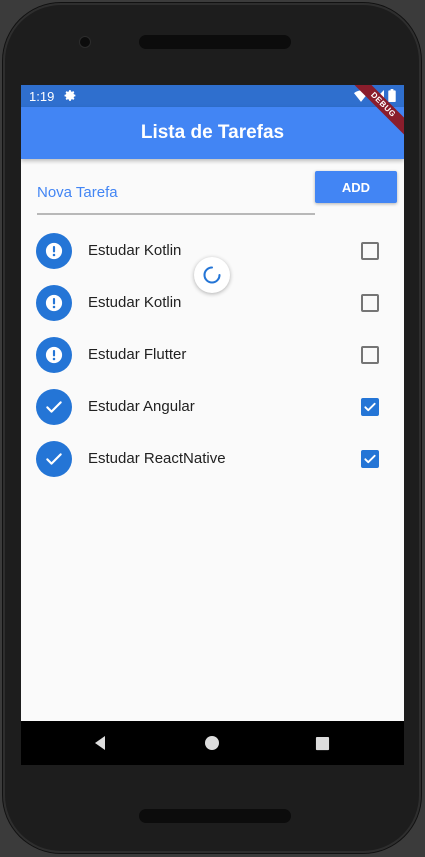 This screenshot has width=425, height=857. Describe the element at coordinates (212, 275) in the screenshot. I see `refresh-spinner` at that location.